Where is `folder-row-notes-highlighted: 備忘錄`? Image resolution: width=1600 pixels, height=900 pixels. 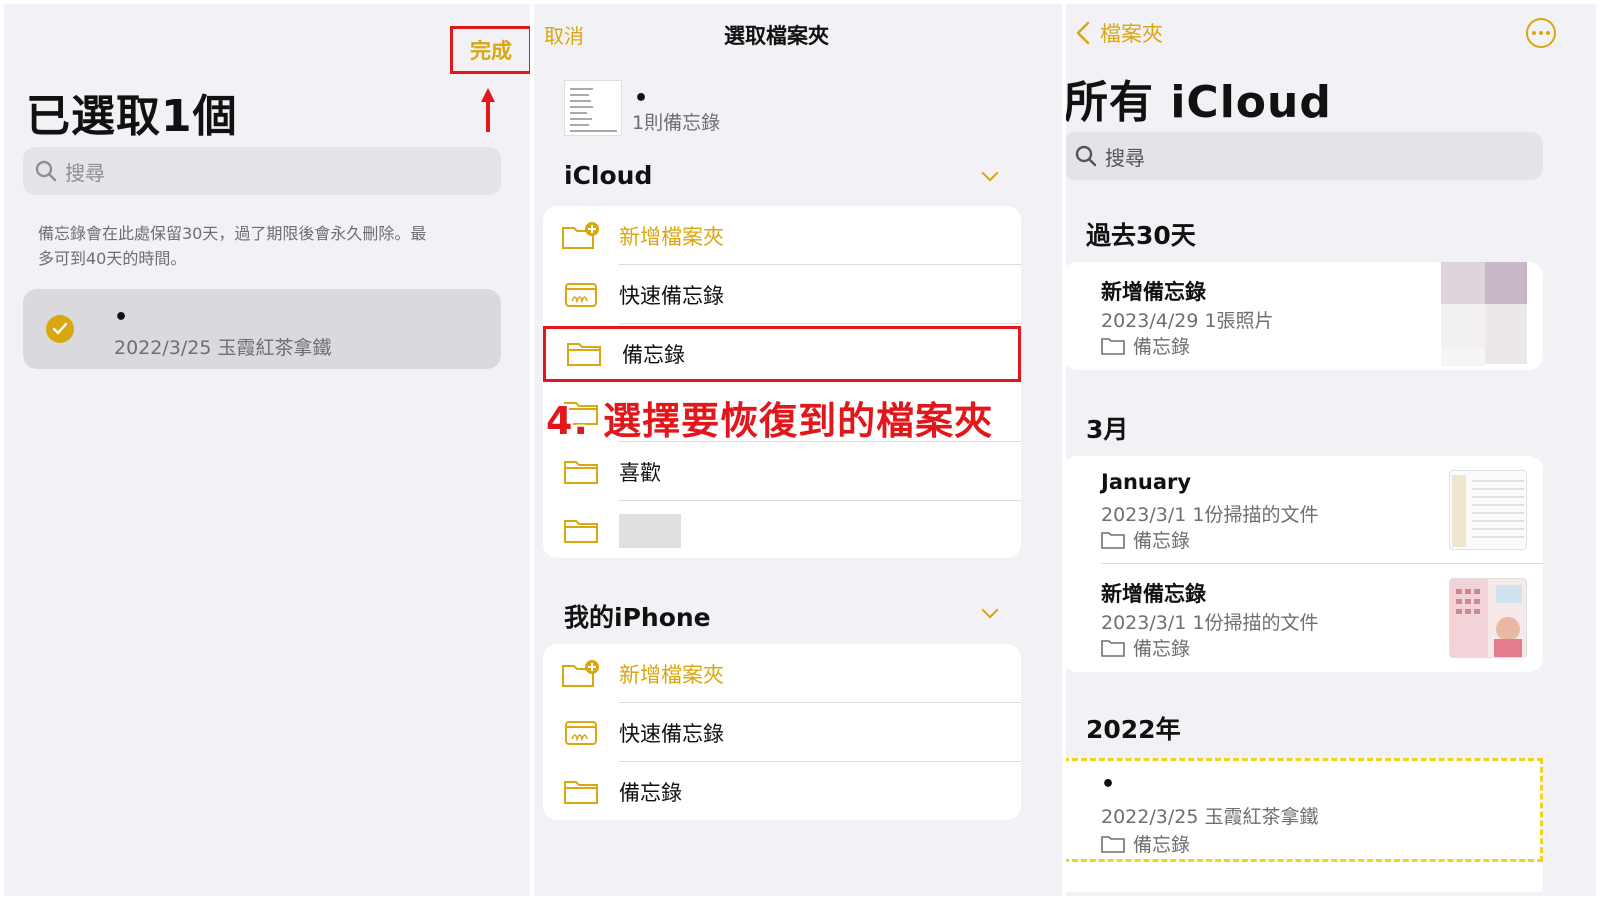 folder-row-notes-highlighted: 備忘錄 is located at coordinates (782, 354).